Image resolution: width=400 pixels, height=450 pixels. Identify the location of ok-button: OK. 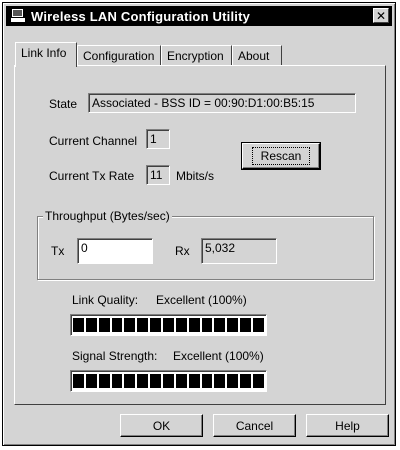
(161, 425).